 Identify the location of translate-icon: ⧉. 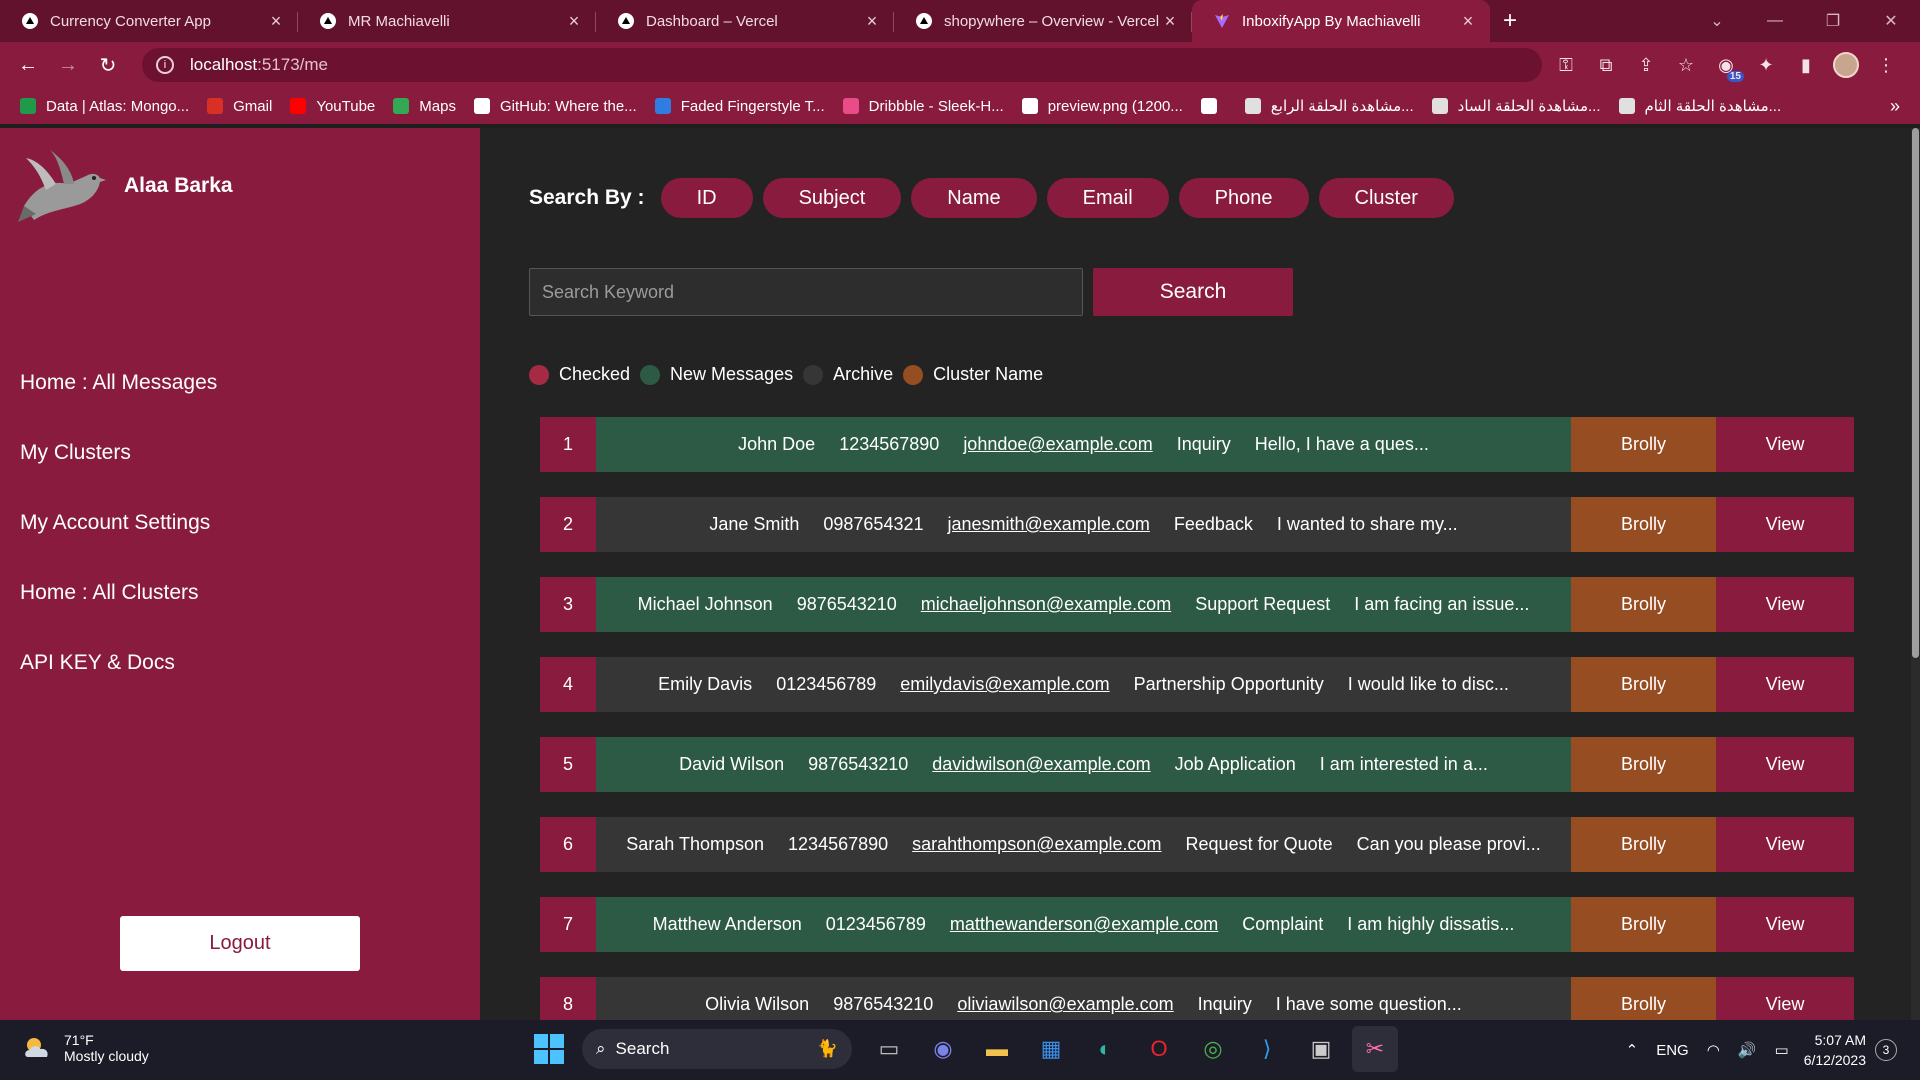
(1606, 65).